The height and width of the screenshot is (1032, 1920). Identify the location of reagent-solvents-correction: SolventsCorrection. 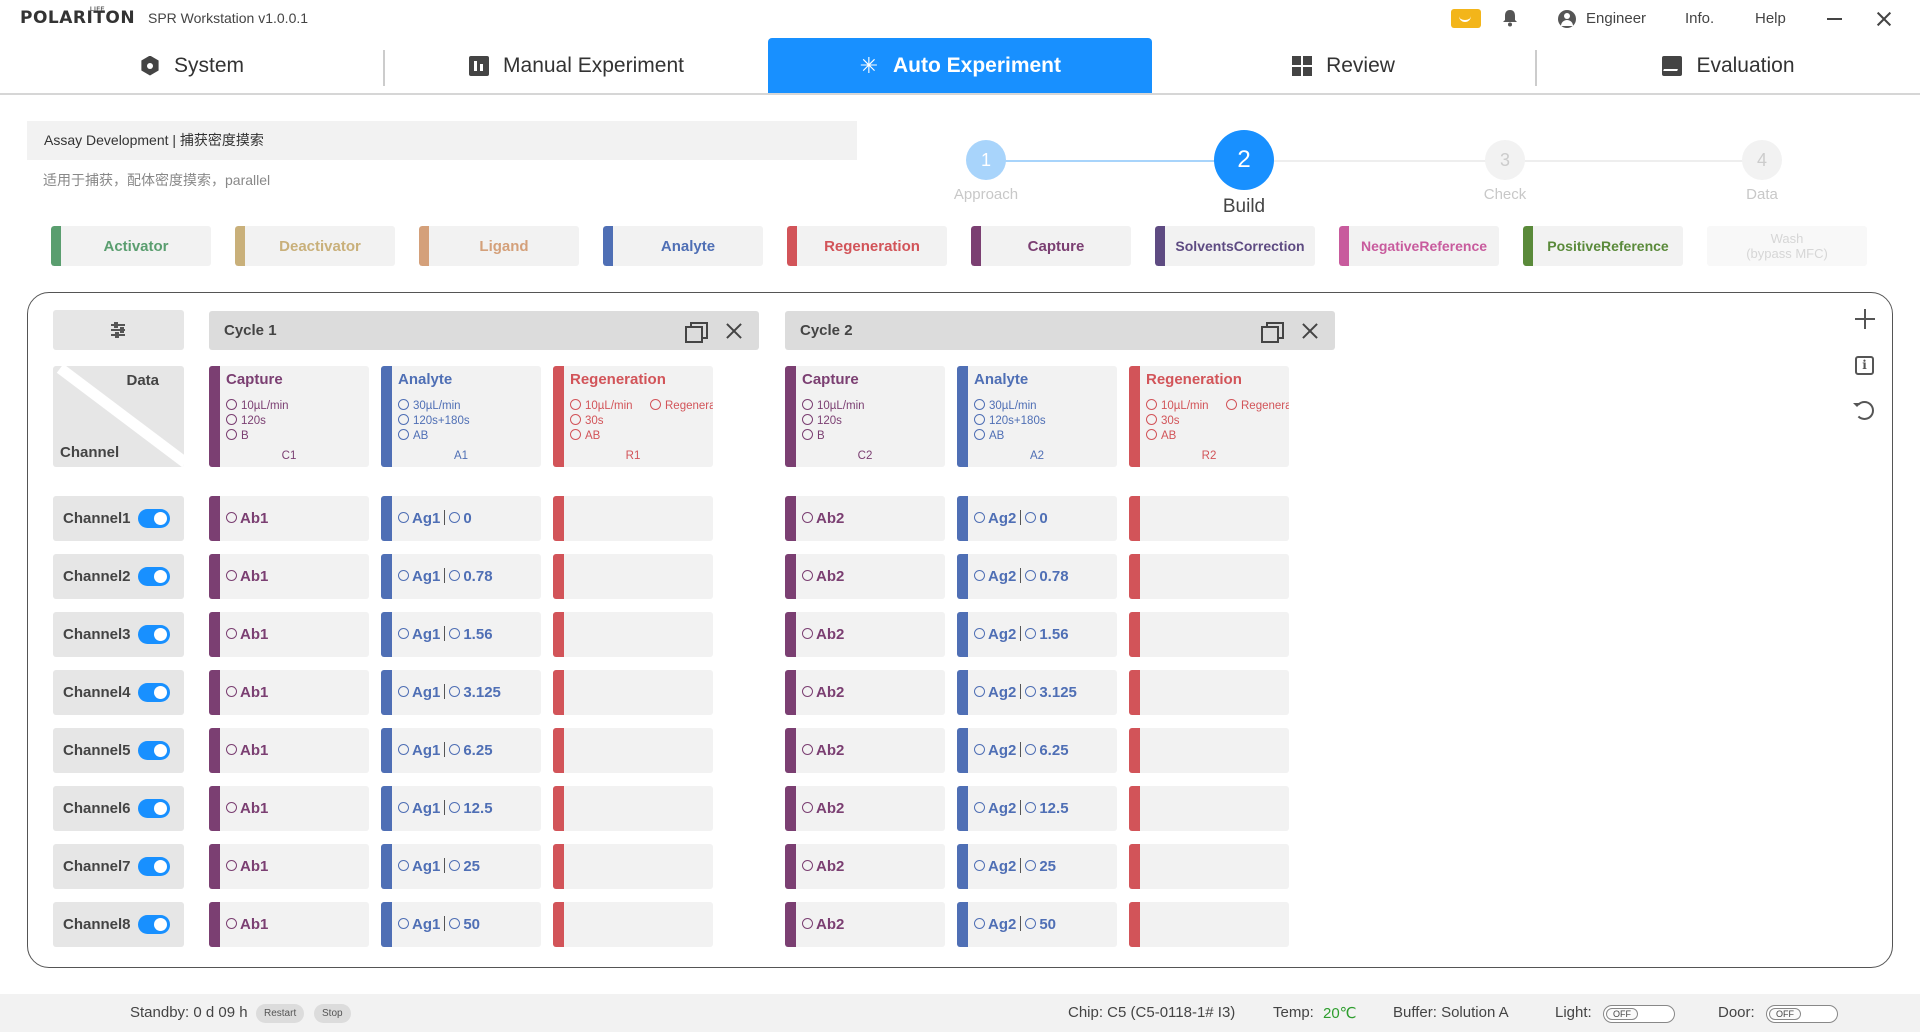
(1235, 246).